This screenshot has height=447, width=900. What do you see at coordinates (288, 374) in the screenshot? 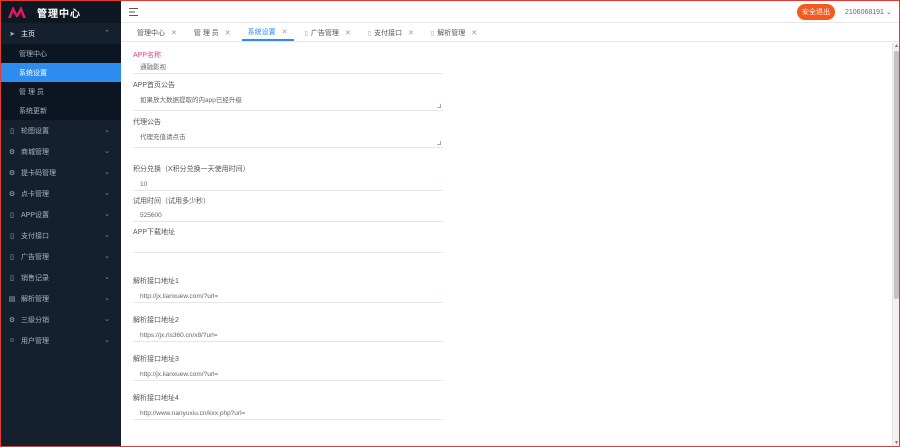
I see `parse3-input: http://jx.lianxuew.com/?url=` at bounding box center [288, 374].